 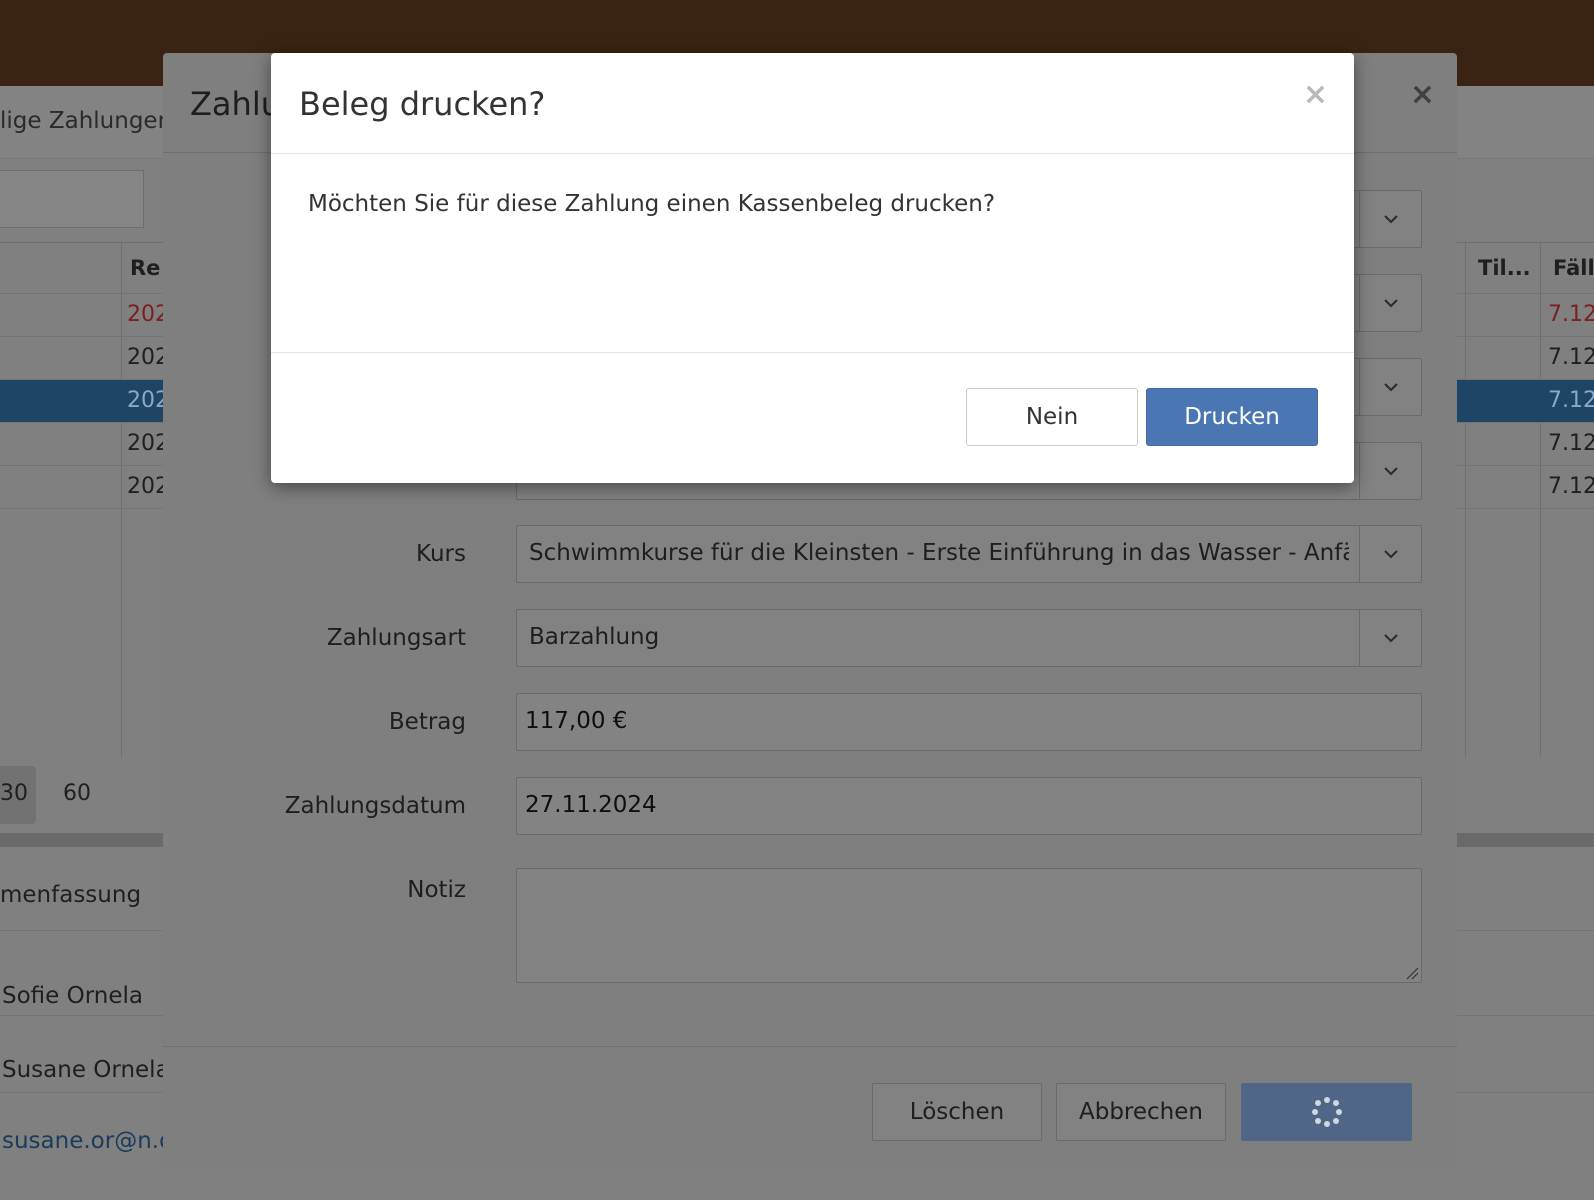 What do you see at coordinates (145, 268) in the screenshot?
I see `column-header-re: Re` at bounding box center [145, 268].